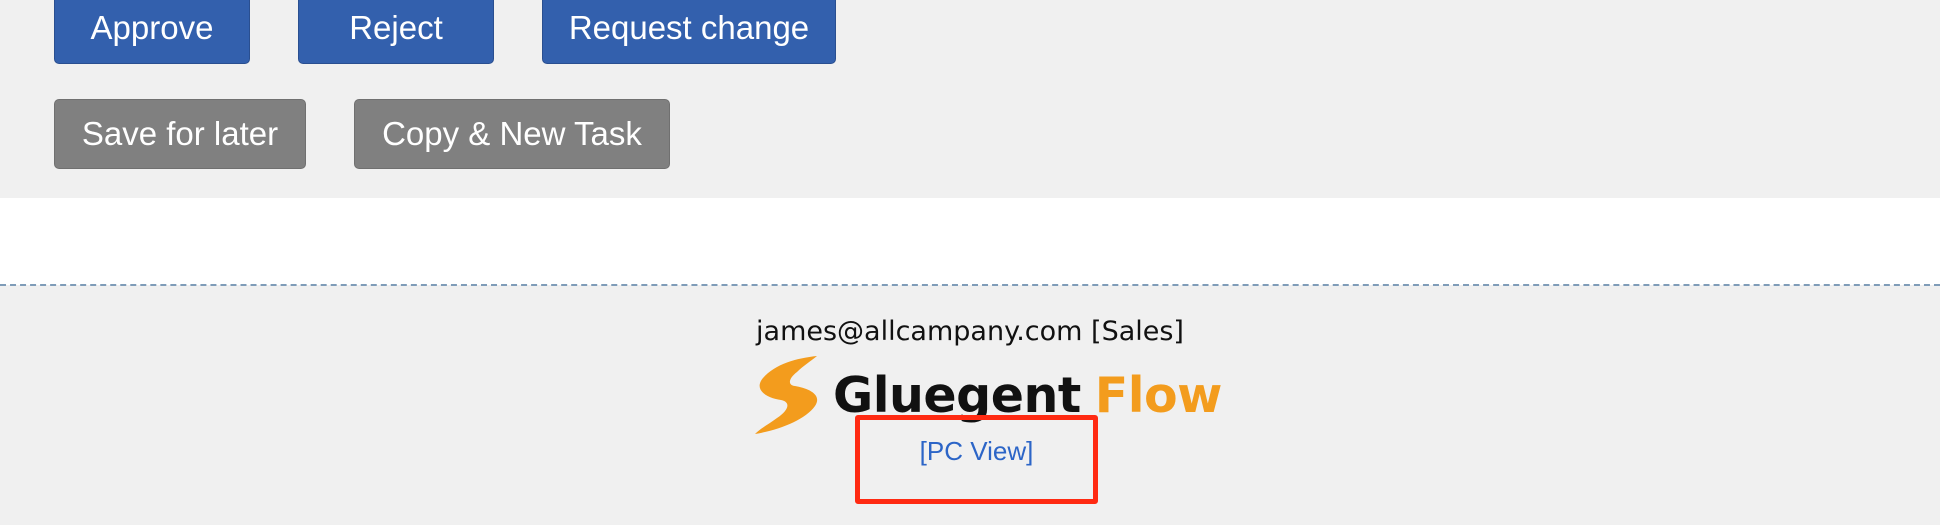 The height and width of the screenshot is (525, 1940). I want to click on save-for-later-button: Save for later, so click(180, 134).